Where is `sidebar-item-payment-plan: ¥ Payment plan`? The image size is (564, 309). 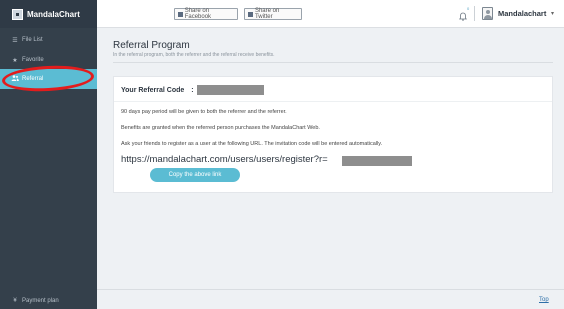
sidebar-item-payment-plan: ¥ Payment plan is located at coordinates (48, 301).